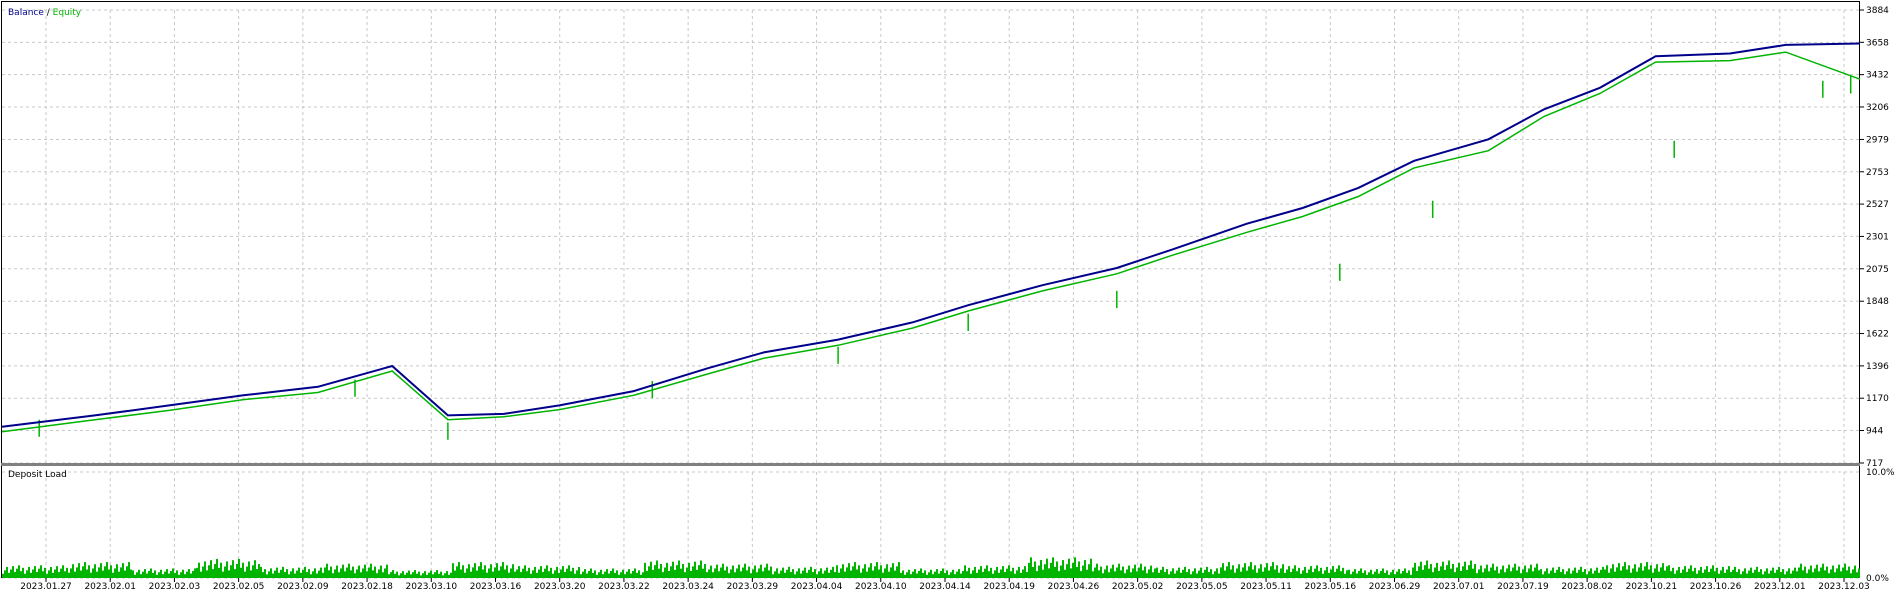 The image size is (1900, 592). Describe the element at coordinates (624, 587) in the screenshot. I see `x-tick-label: 2023.03.22` at that location.